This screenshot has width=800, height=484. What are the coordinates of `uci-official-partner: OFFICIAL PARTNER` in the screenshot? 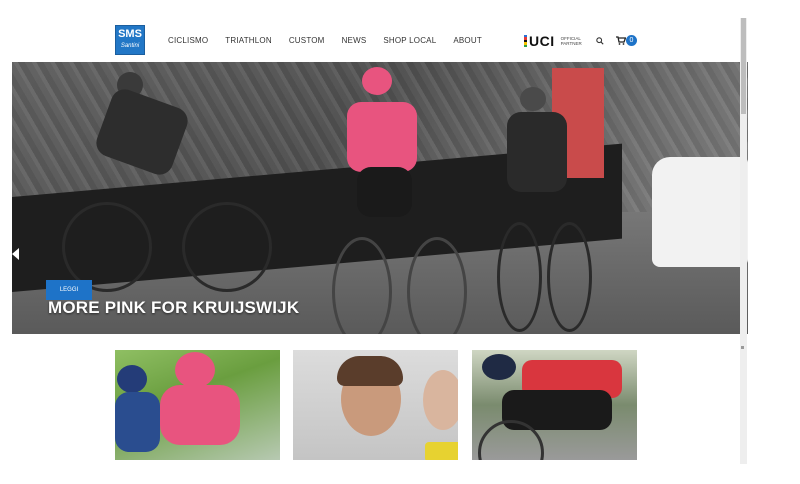 It's located at (571, 41).